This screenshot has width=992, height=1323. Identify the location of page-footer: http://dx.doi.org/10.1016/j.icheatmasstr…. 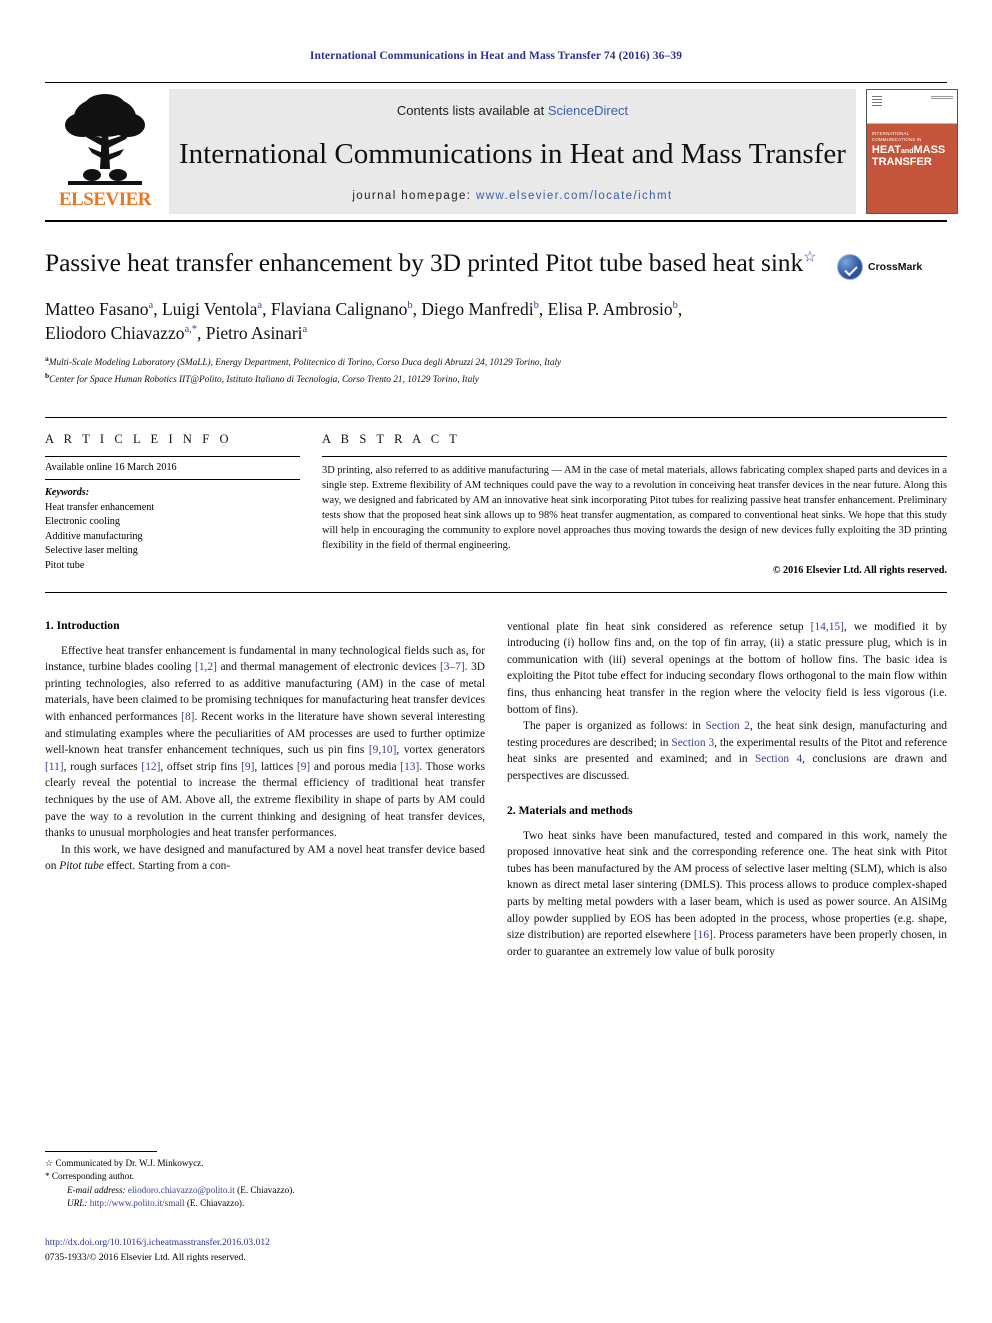
(157, 1250).